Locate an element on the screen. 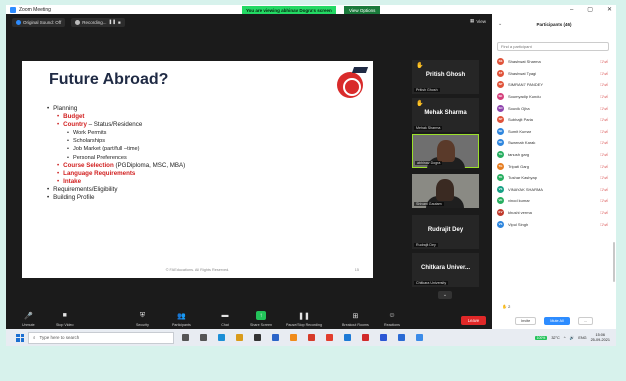  participant-row: TG tanush garg 🎙̸ ▭̸ is located at coordinates (554, 155).